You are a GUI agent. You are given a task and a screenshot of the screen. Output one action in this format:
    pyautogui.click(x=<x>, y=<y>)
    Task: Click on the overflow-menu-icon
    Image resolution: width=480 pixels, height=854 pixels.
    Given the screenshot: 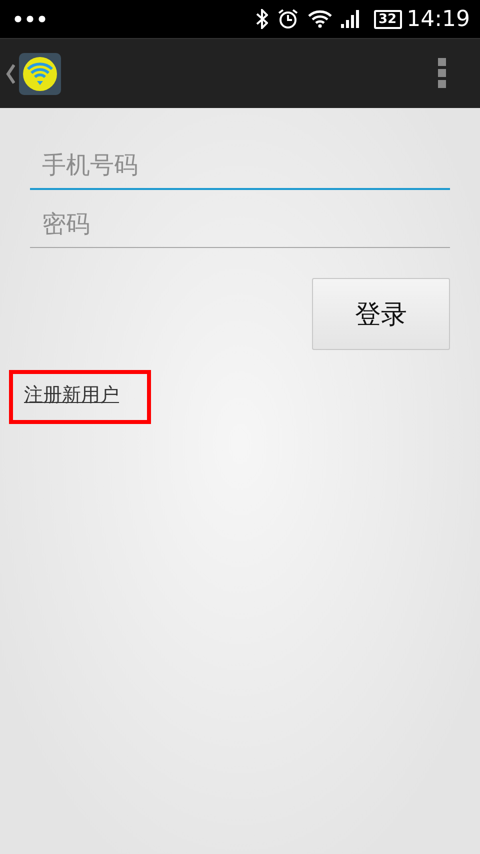 What is the action you would take?
    pyautogui.click(x=442, y=74)
    